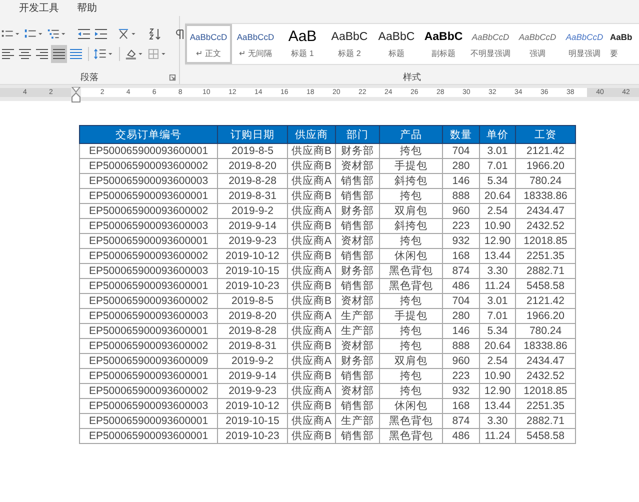 The height and width of the screenshot is (502, 639). Describe the element at coordinates (498, 226) in the screenshot. I see `table-cell: 10.90` at that location.